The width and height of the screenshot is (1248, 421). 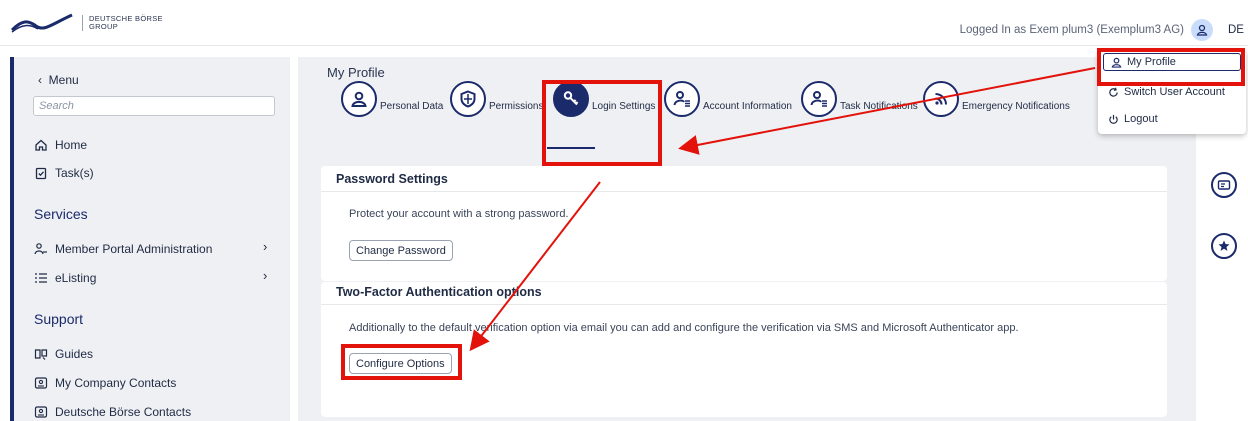 What do you see at coordinates (61, 214) in the screenshot?
I see `services-heading: Services` at bounding box center [61, 214].